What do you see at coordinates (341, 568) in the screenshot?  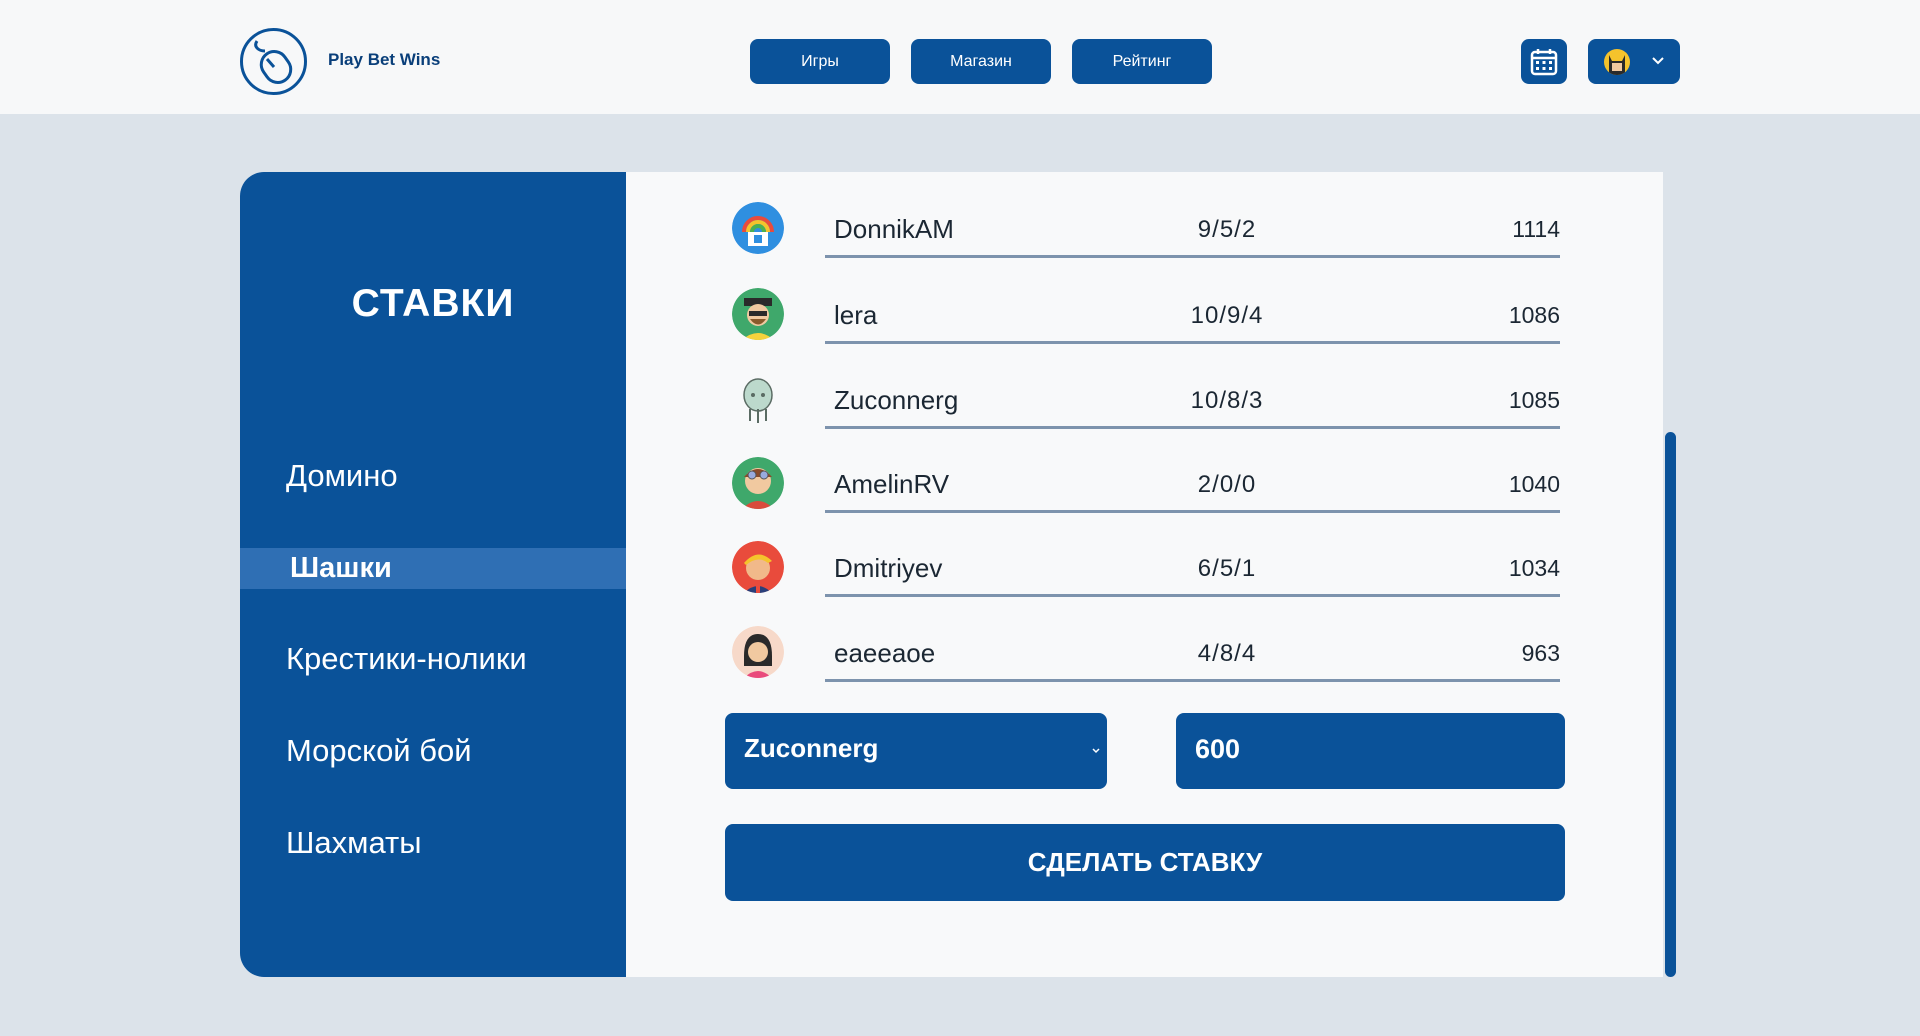 I see `sidebar-item-checkers: Шашки` at bounding box center [341, 568].